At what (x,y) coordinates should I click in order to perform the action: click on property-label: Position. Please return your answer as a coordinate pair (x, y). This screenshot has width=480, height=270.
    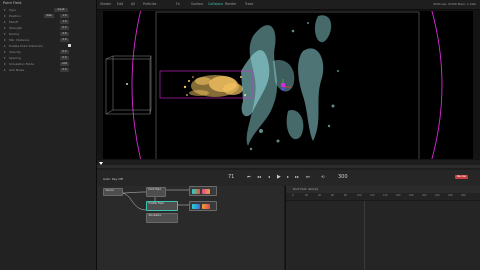
    Looking at the image, I should click on (15, 16).